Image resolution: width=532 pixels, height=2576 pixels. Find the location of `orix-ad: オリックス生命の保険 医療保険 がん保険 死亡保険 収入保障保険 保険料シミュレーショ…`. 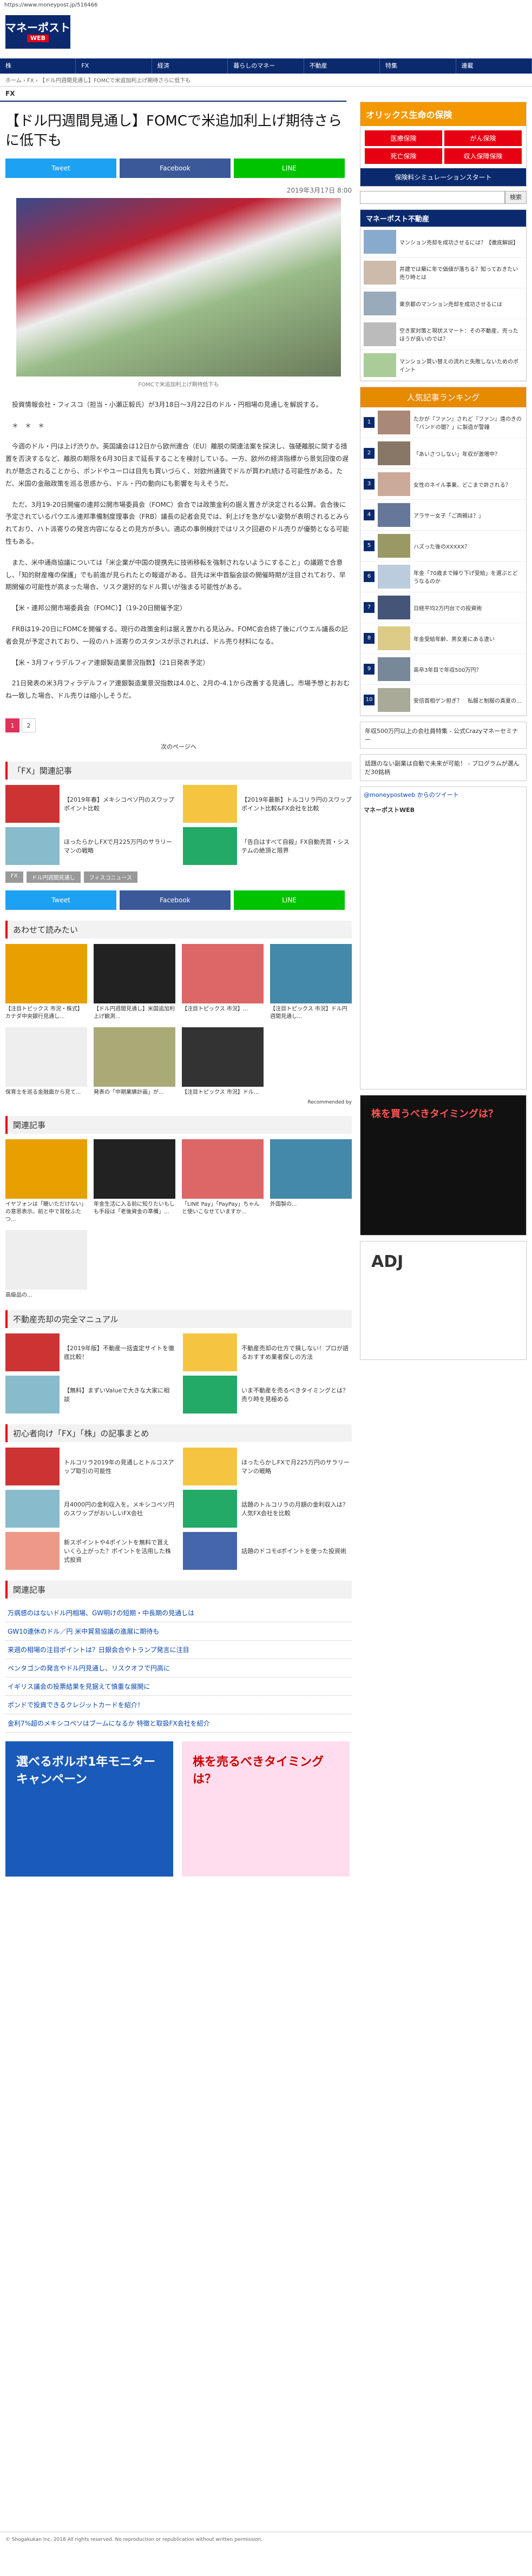

orix-ad: オリックス生命の保険 医療保険 がん保険 死亡保険 収入保障保険 保険料シミュレーショ… is located at coordinates (443, 144).